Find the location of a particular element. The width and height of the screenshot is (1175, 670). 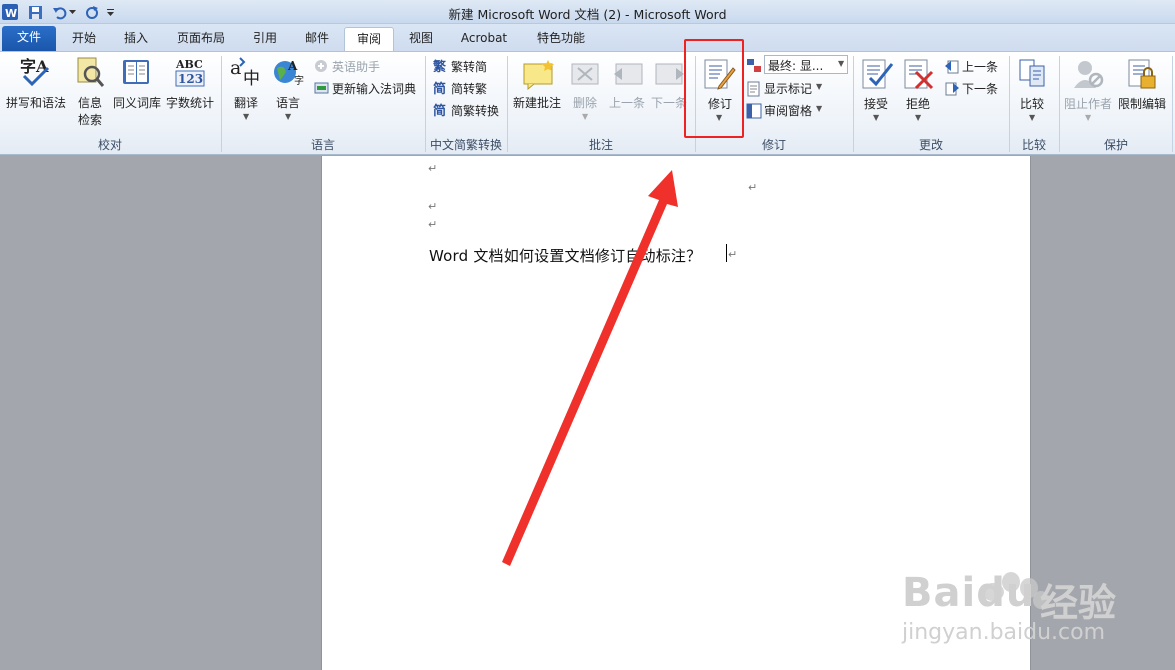

delete-comment-icon is located at coordinates (586, 76).